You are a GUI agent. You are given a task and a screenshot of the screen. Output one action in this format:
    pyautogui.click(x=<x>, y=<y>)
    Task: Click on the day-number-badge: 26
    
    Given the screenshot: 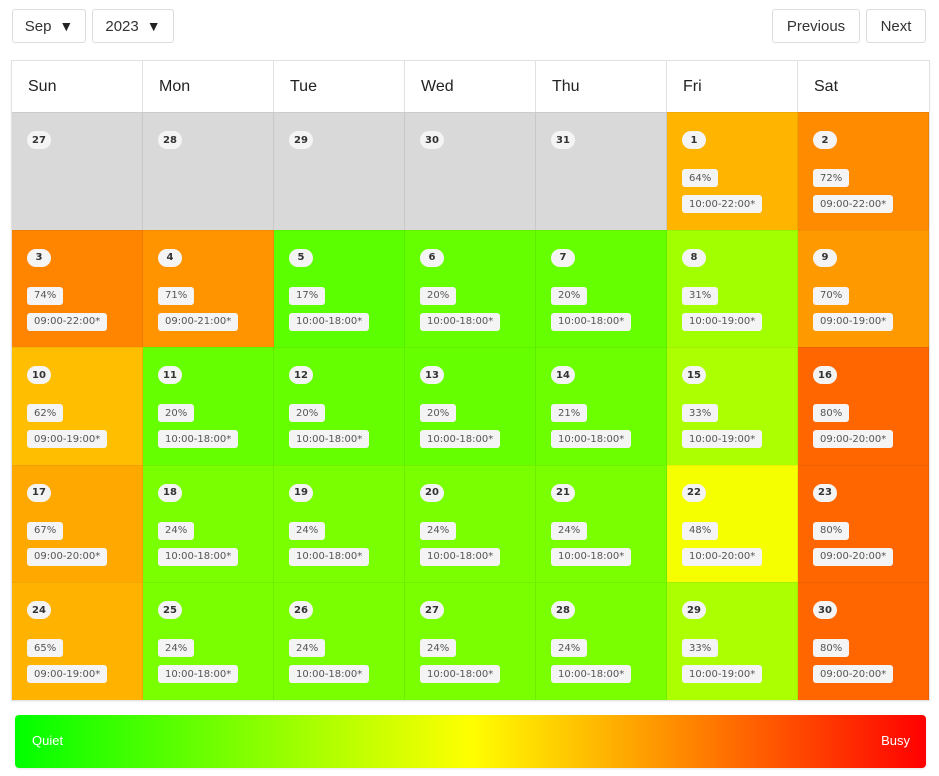 What is the action you would take?
    pyautogui.click(x=301, y=610)
    